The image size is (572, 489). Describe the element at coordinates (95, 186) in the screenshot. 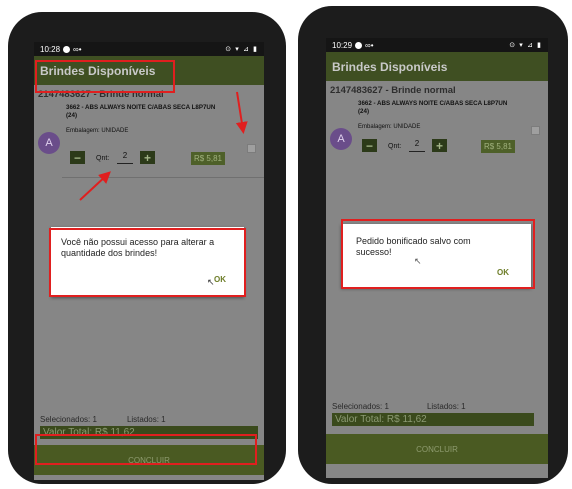

I see `arrow-to-quantity-icon` at that location.